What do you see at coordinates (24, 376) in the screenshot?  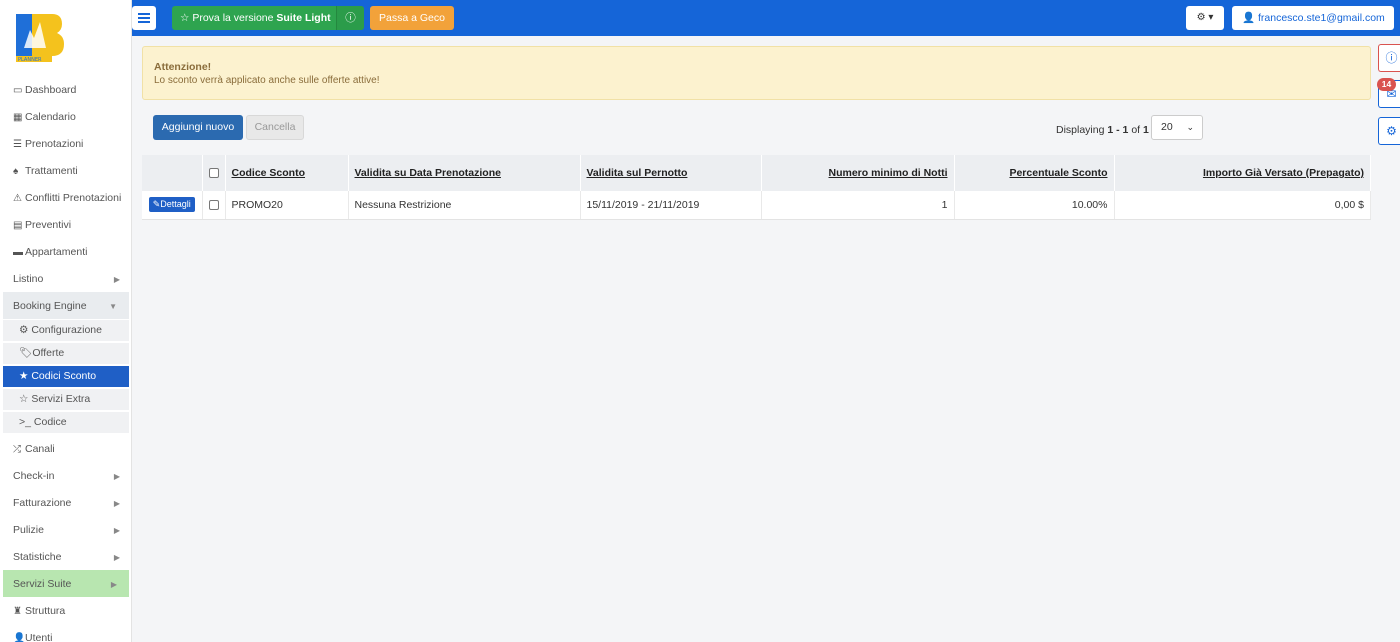 I see `star-icon: ★` at bounding box center [24, 376].